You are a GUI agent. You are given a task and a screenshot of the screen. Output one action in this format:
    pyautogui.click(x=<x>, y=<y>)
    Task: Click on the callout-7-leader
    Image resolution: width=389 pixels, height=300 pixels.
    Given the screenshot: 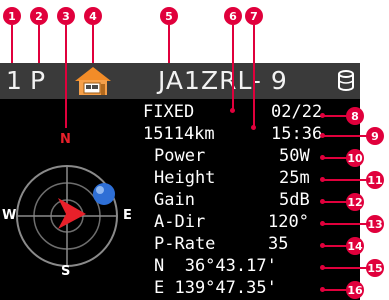 What is the action you would take?
    pyautogui.click(x=254, y=76)
    